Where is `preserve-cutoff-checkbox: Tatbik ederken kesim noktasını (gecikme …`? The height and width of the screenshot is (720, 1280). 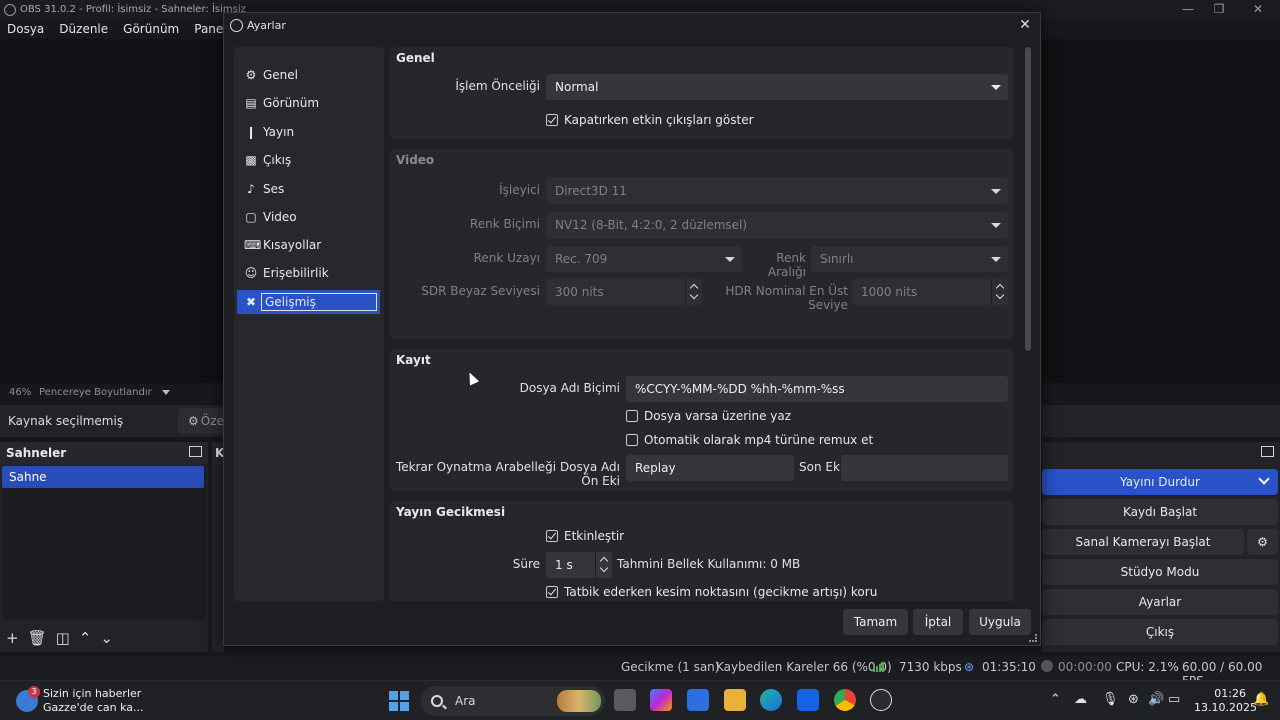 preserve-cutoff-checkbox: Tatbik ederken kesim noktasını (gecikme … is located at coordinates (711, 592).